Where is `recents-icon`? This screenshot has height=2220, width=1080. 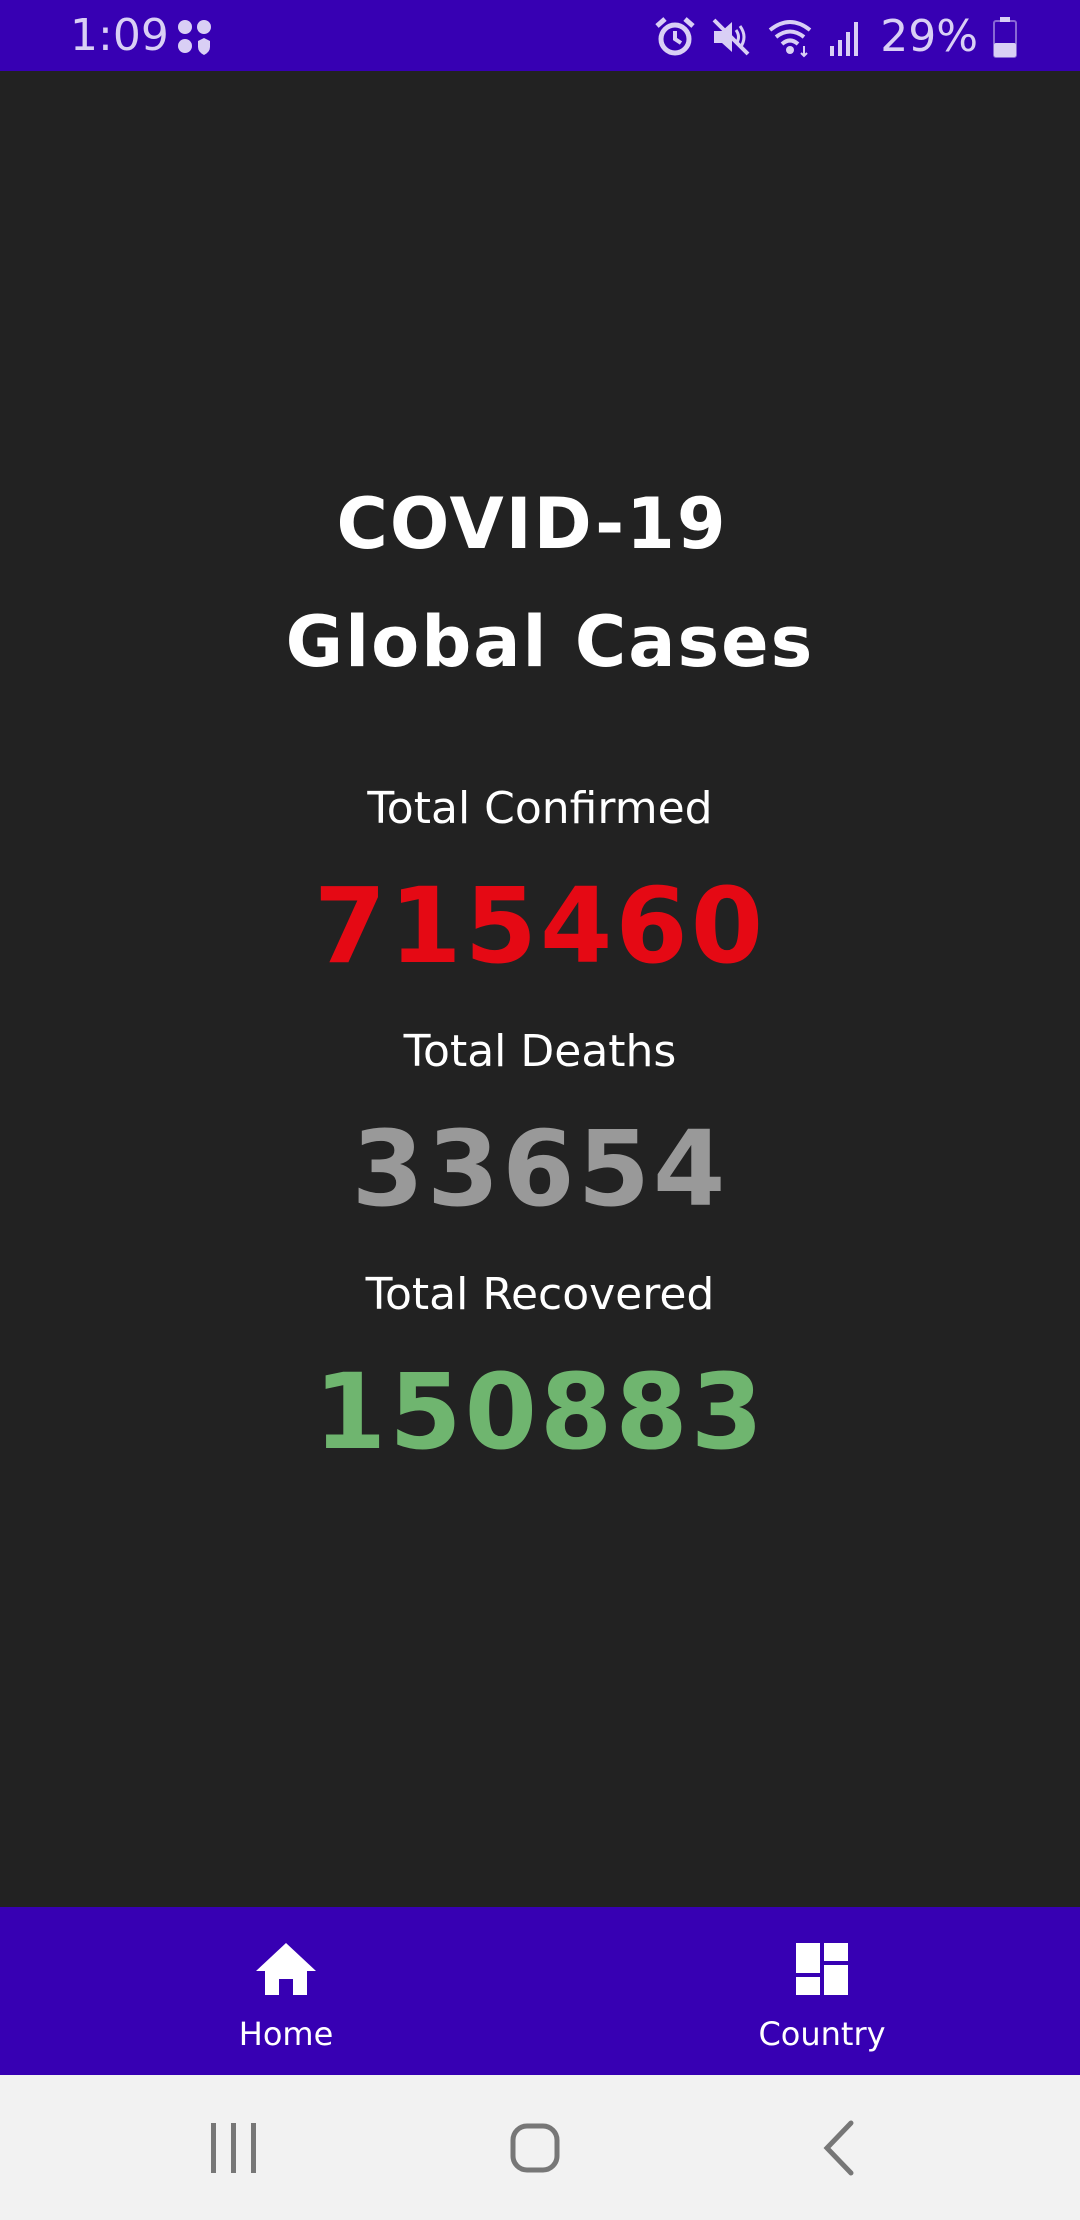 recents-icon is located at coordinates (234, 2148).